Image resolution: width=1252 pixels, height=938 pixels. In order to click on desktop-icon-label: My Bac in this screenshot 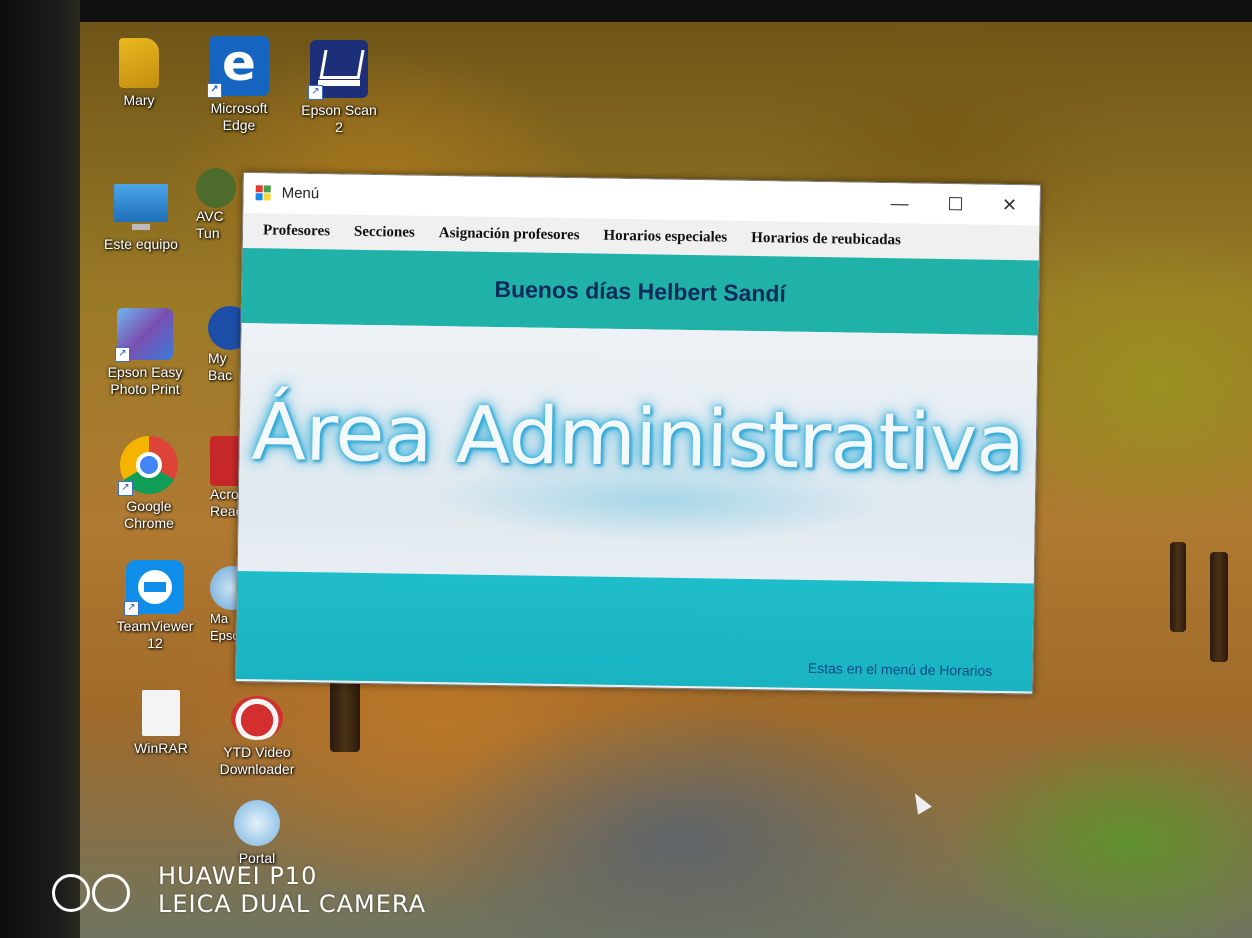, I will do `click(220, 366)`.